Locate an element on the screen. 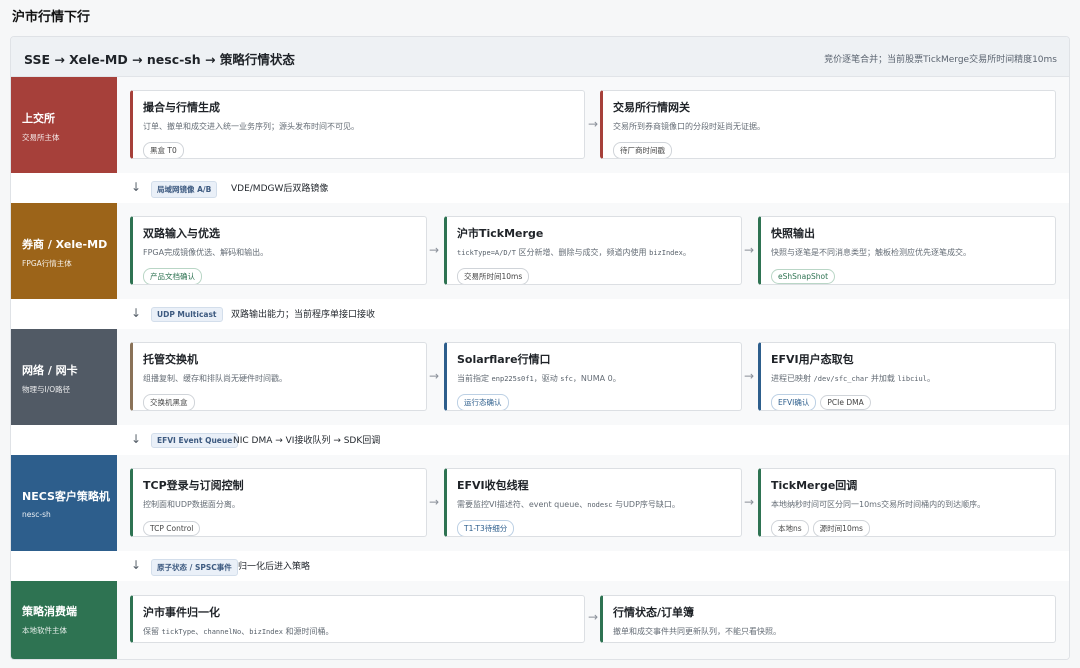  node-dual-input: 双路输入与优选 FPGA完成镜像优选、解码和输出。 产品文档确认 is located at coordinates (278, 250).